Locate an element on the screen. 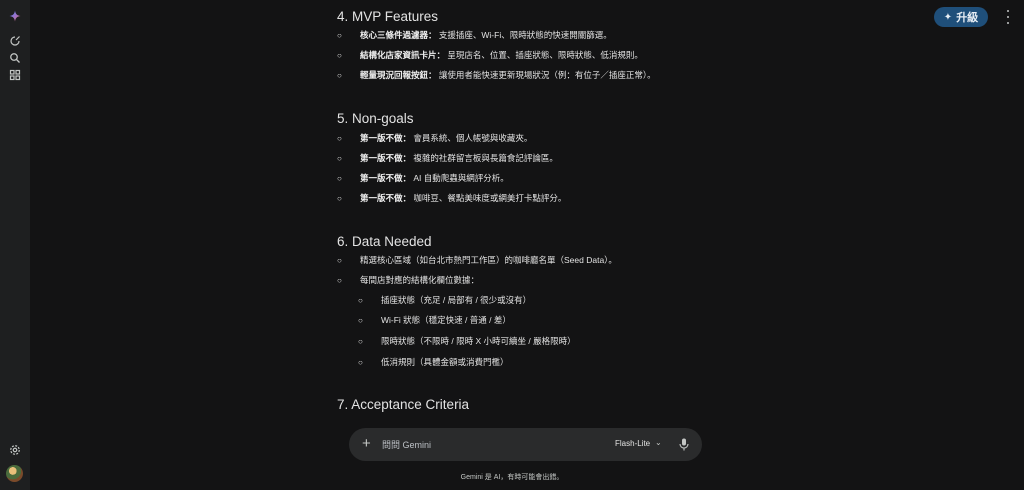  prompt-composer: + 問問 Gemini Flash-Lite ⌄ is located at coordinates (525, 444).